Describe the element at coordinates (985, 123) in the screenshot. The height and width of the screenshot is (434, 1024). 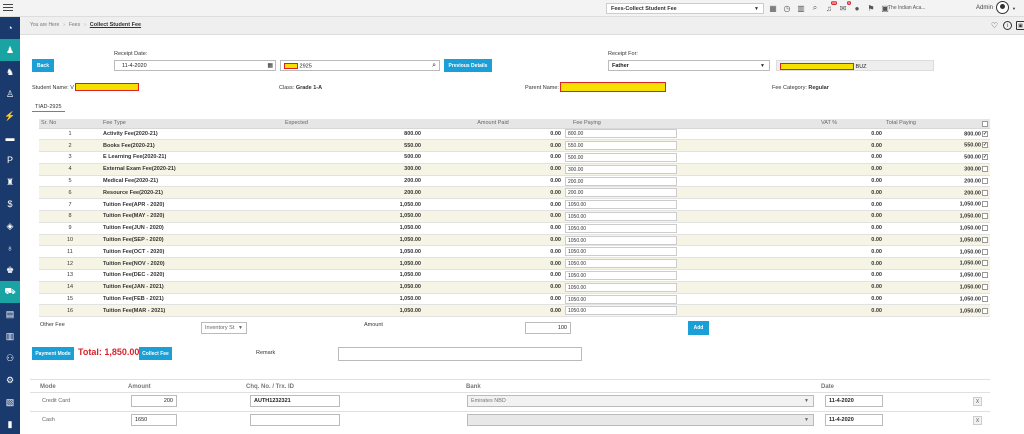
I see `select-all-checkbox` at that location.